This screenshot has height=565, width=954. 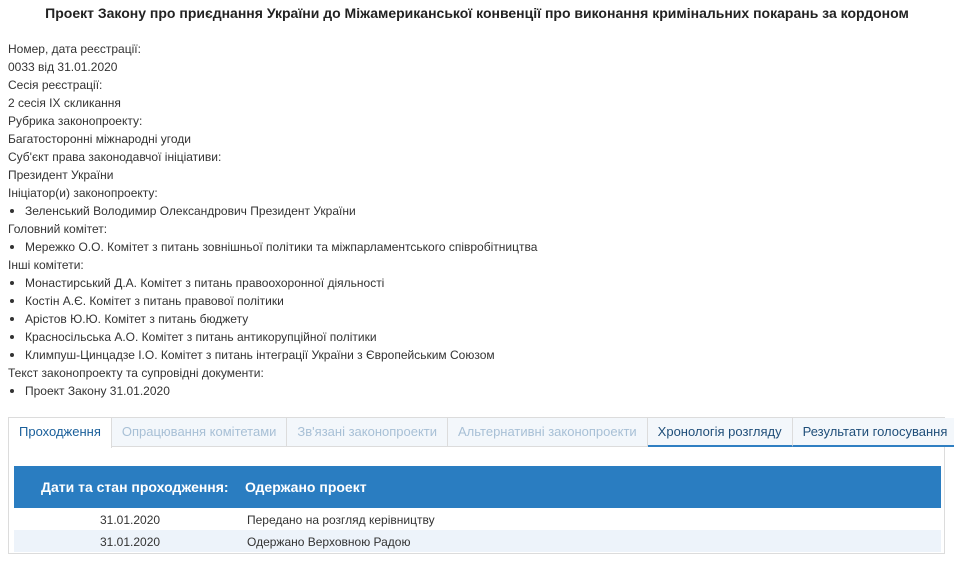 I want to click on subject-label: Суб'єкт права законодавчої ініціативи:, so click(x=115, y=157).